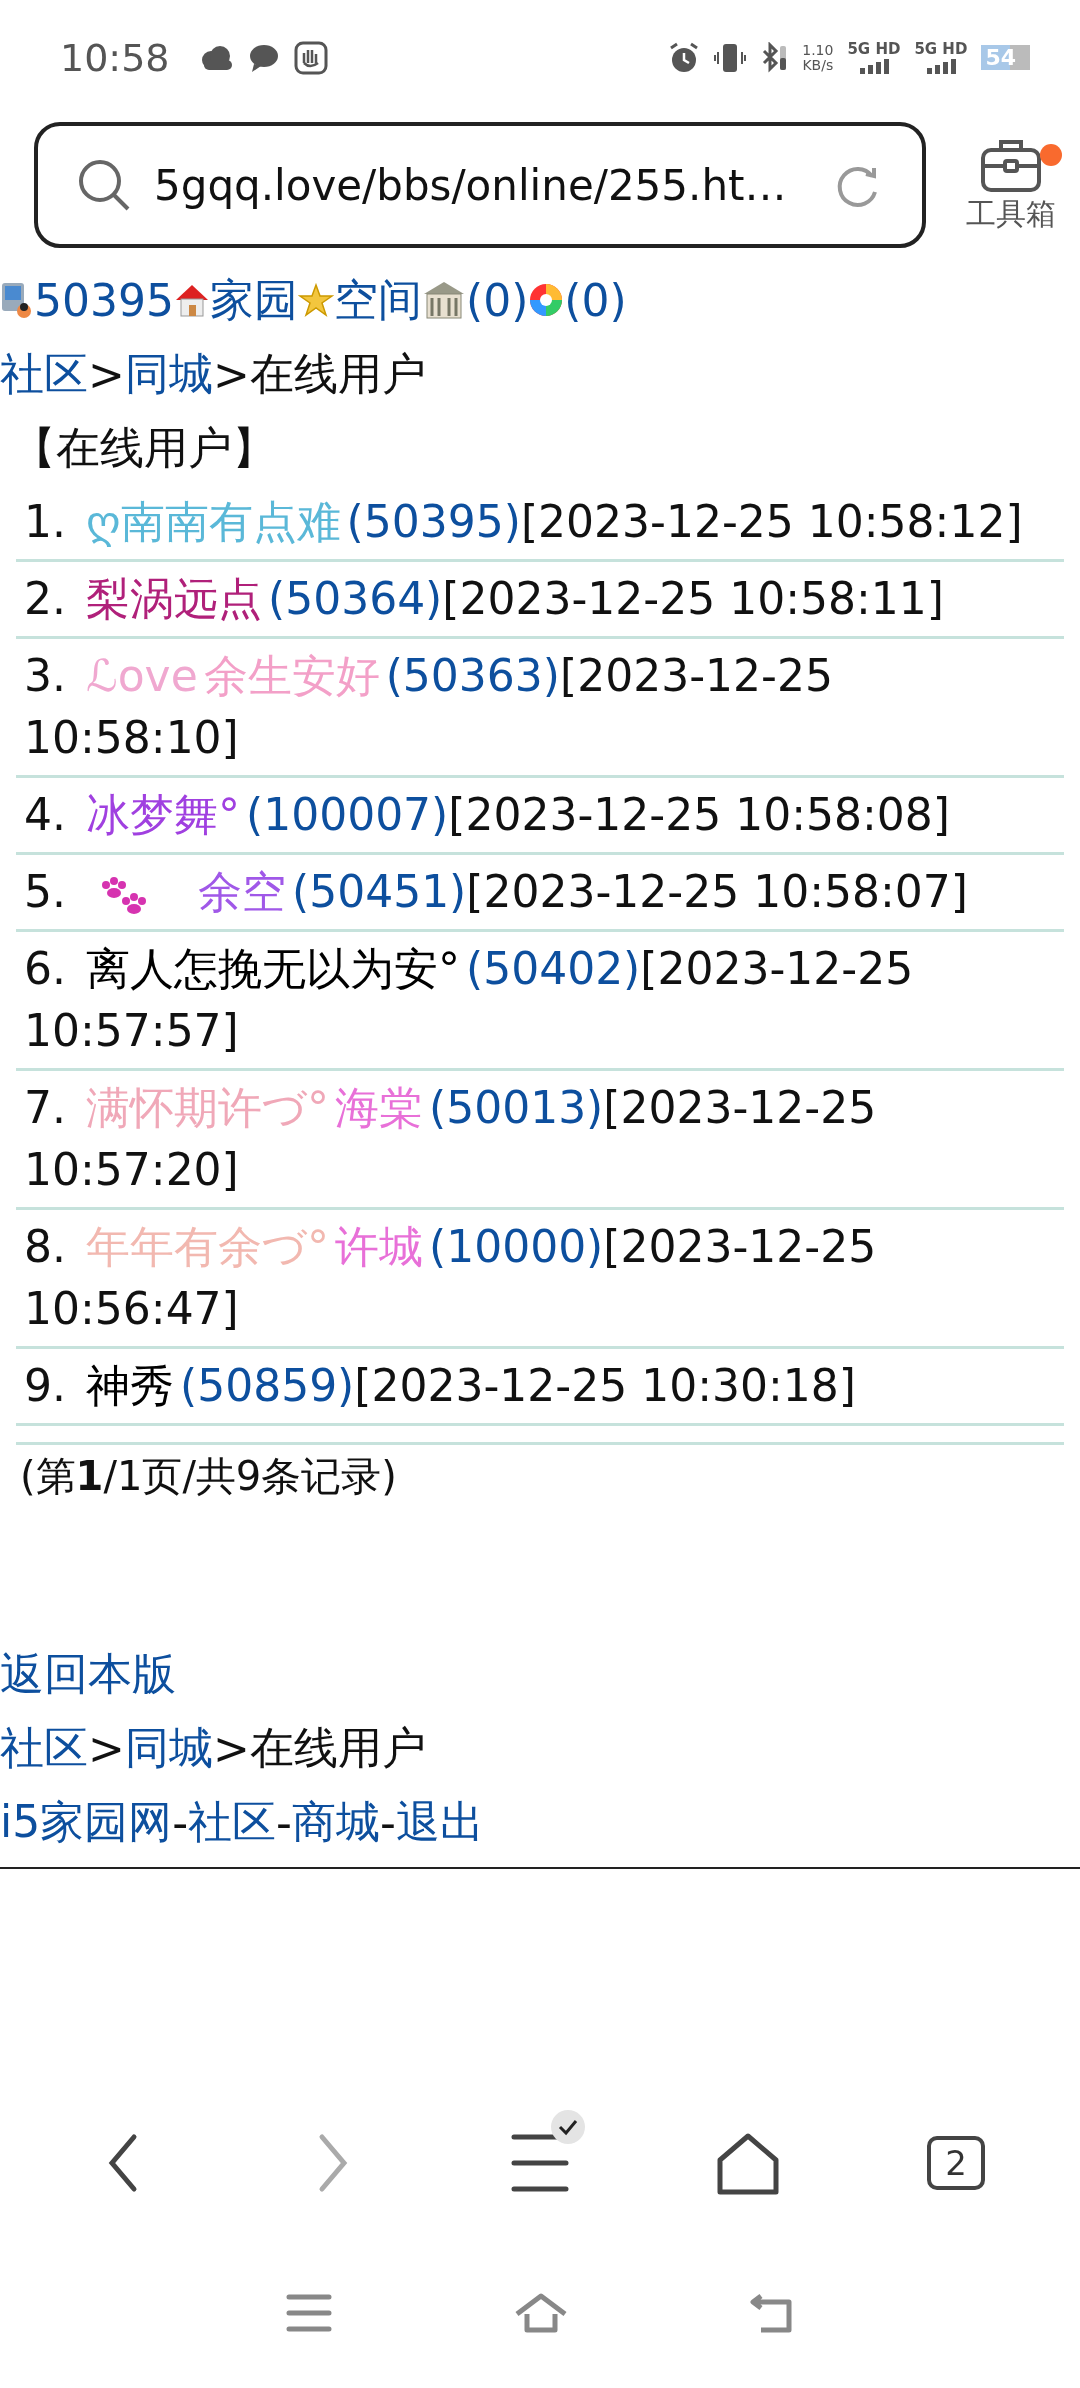 This screenshot has width=1080, height=2388. I want to click on bluetooth-icon, so click(774, 57).